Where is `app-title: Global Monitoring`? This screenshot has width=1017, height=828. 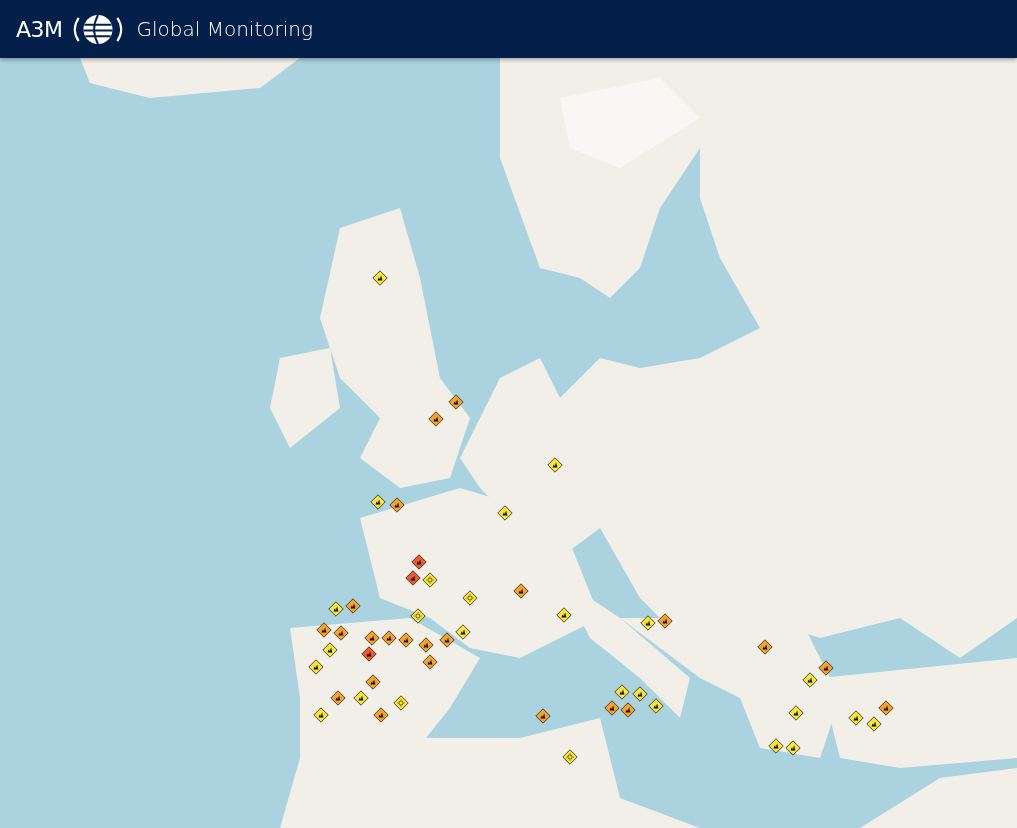 app-title: Global Monitoring is located at coordinates (224, 29).